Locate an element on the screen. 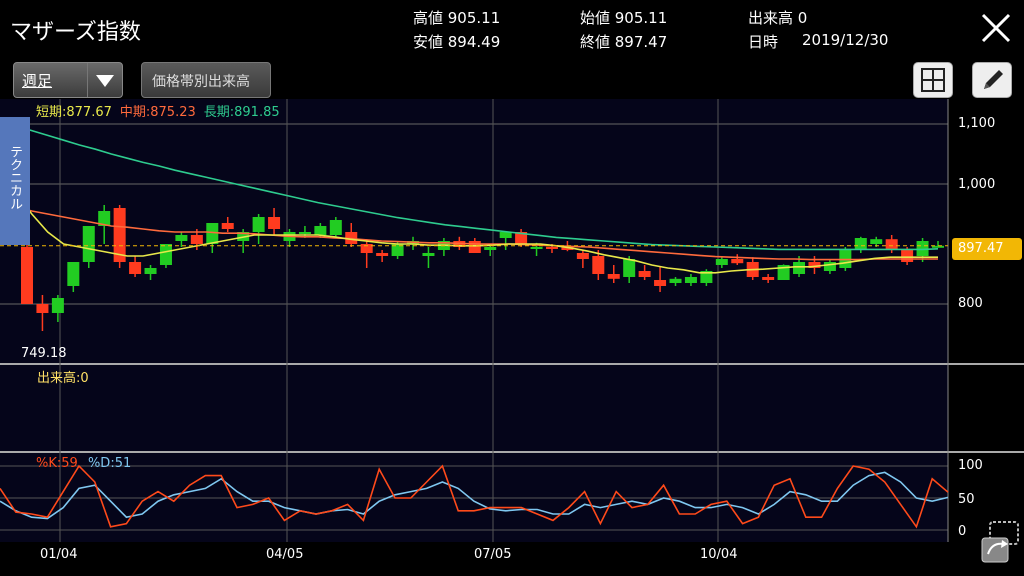 The width and height of the screenshot is (1024, 576). stoch-legend: %K:59 %D:51 is located at coordinates (83, 463).